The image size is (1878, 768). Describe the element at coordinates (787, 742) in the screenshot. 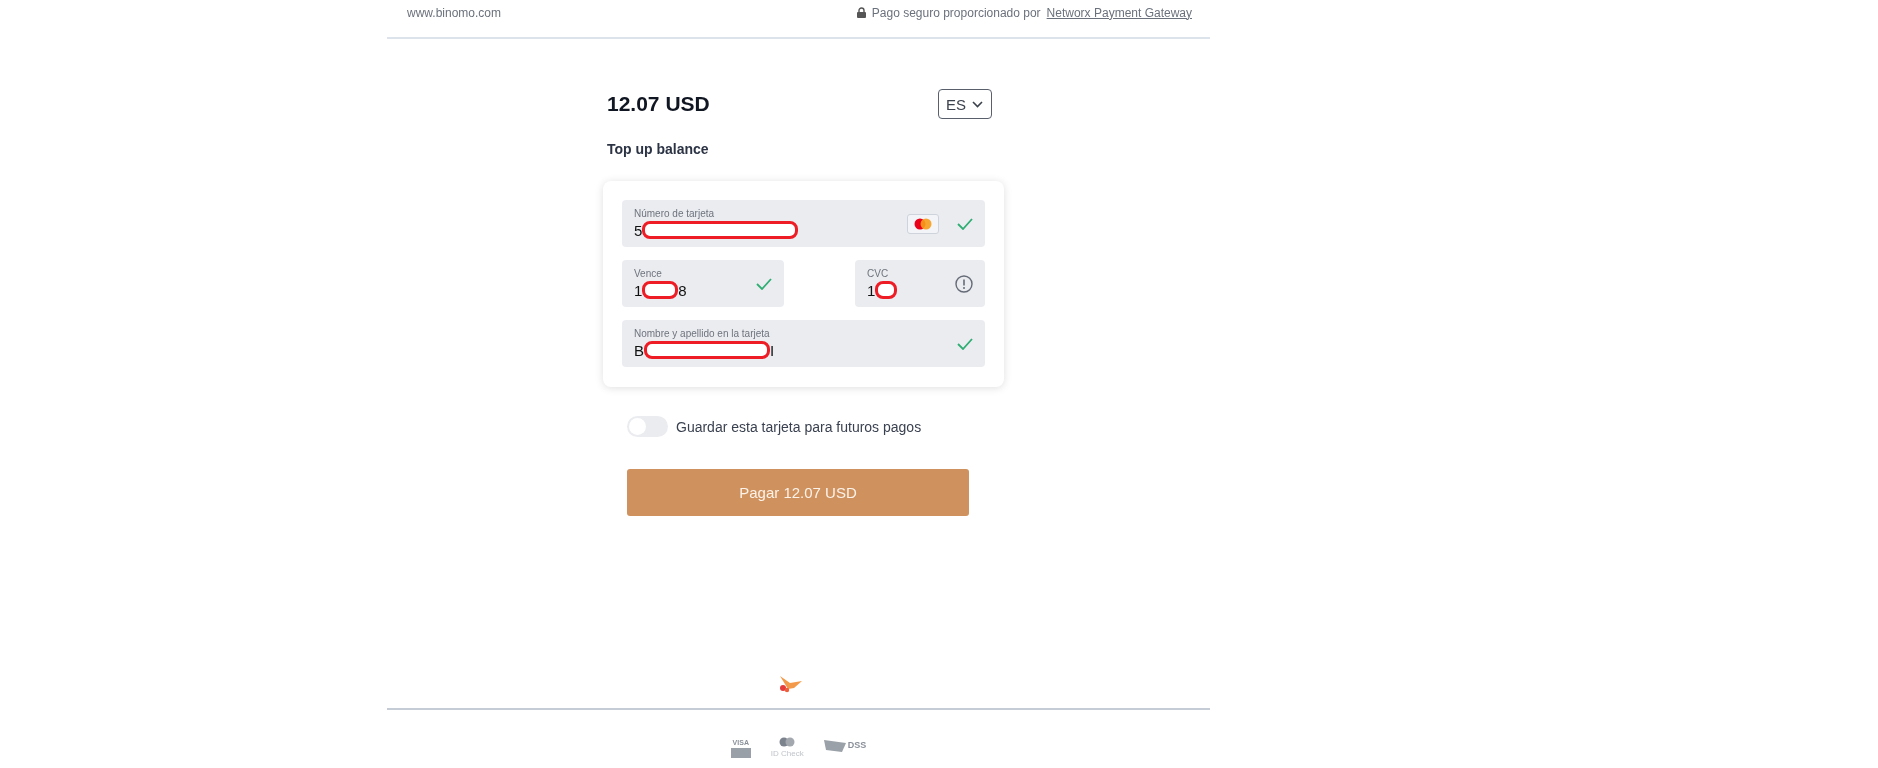

I see `circles-logo-icon` at that location.